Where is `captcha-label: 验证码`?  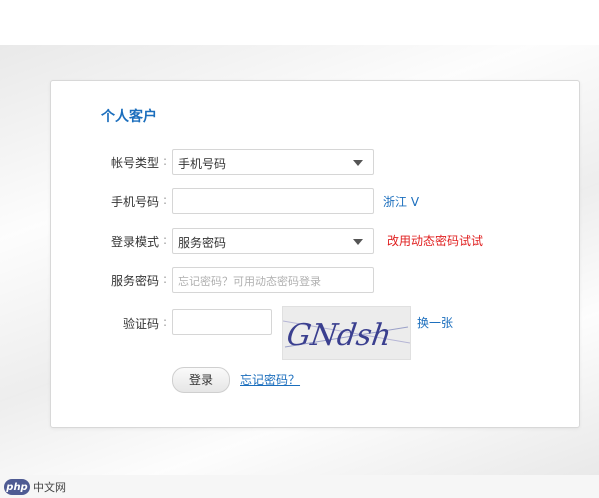 captcha-label: 验证码 is located at coordinates (140, 324).